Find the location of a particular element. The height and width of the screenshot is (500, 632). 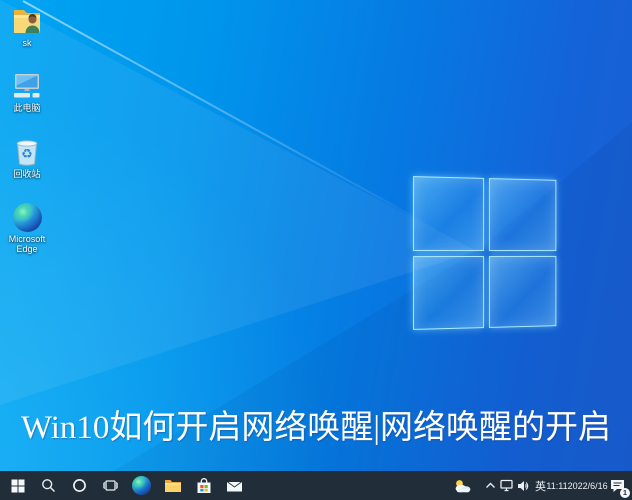

mail-envelope-icon is located at coordinates (234, 485).